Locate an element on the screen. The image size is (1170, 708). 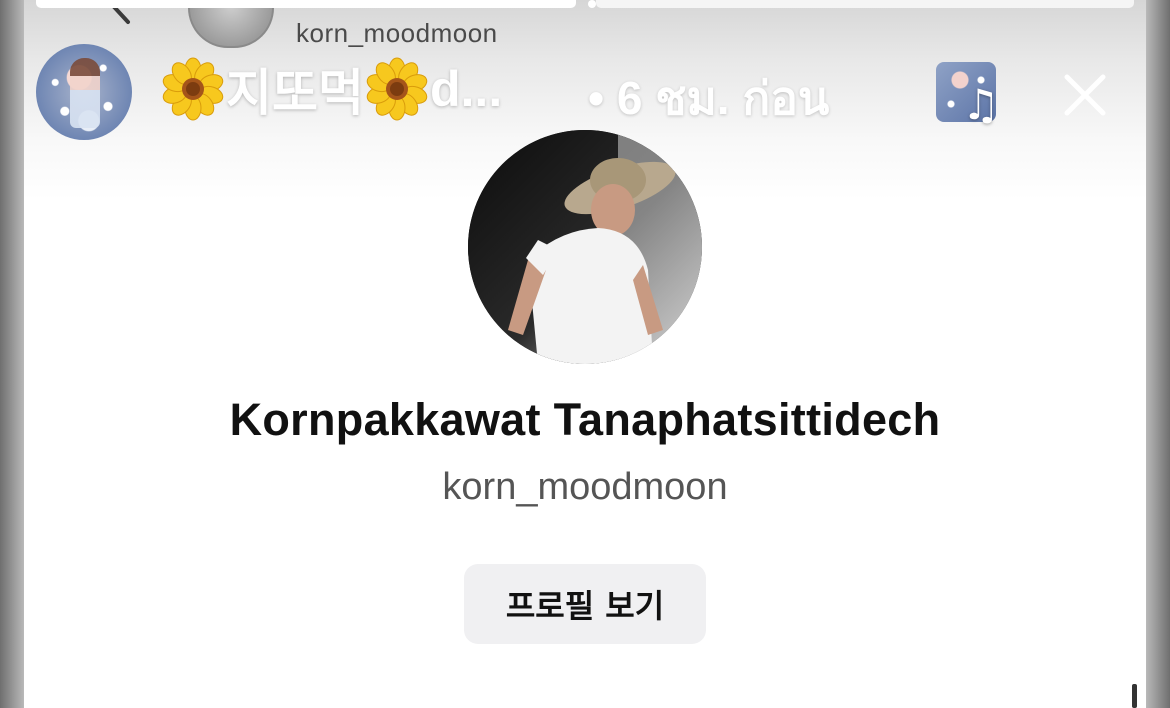
story-timestamp: • 6 ชม. ก่อน is located at coordinates (709, 98).